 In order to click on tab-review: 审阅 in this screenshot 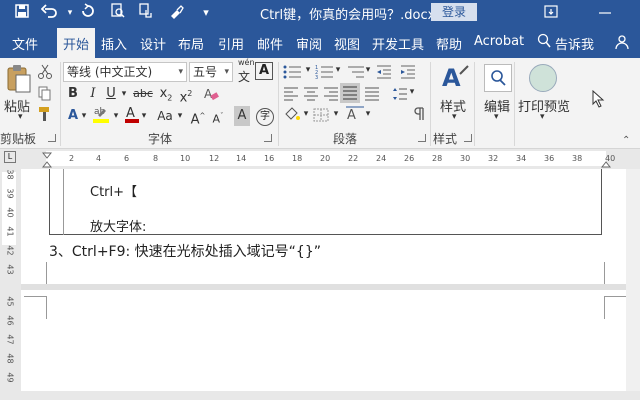, I will do `click(309, 43)`.